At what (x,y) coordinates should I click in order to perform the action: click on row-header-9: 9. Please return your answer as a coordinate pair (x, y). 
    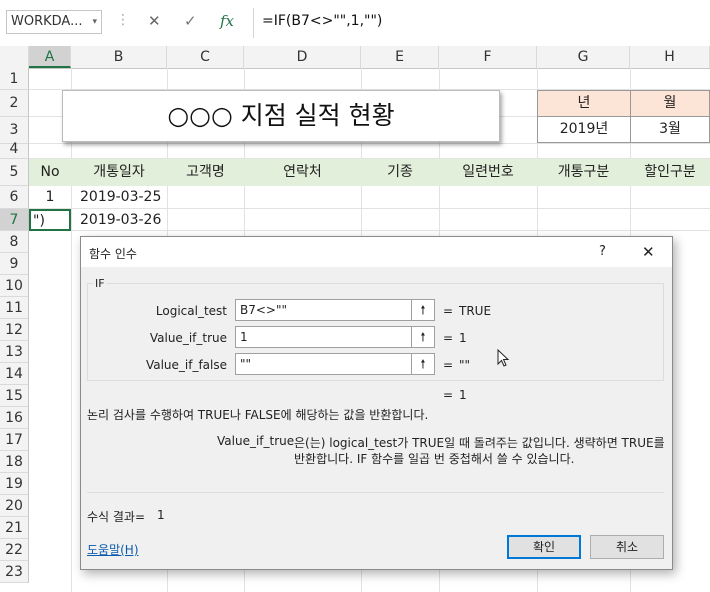
    Looking at the image, I should click on (14, 264).